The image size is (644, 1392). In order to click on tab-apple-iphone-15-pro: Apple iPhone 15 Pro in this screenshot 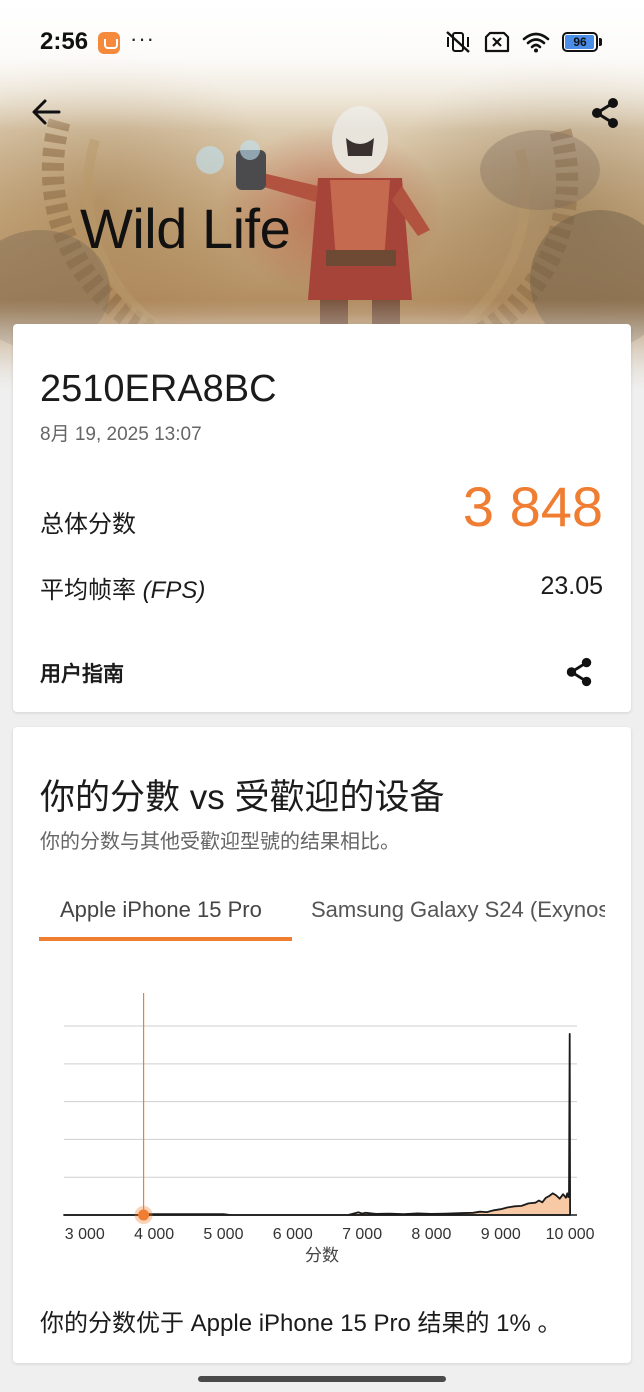, I will do `click(161, 910)`.